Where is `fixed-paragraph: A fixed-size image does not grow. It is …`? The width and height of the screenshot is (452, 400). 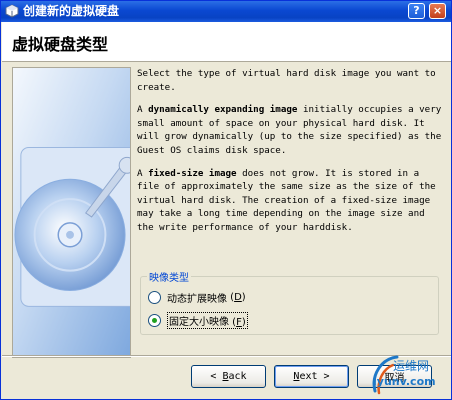 fixed-paragraph: A fixed-size image does not grow. It is … is located at coordinates (286, 200).